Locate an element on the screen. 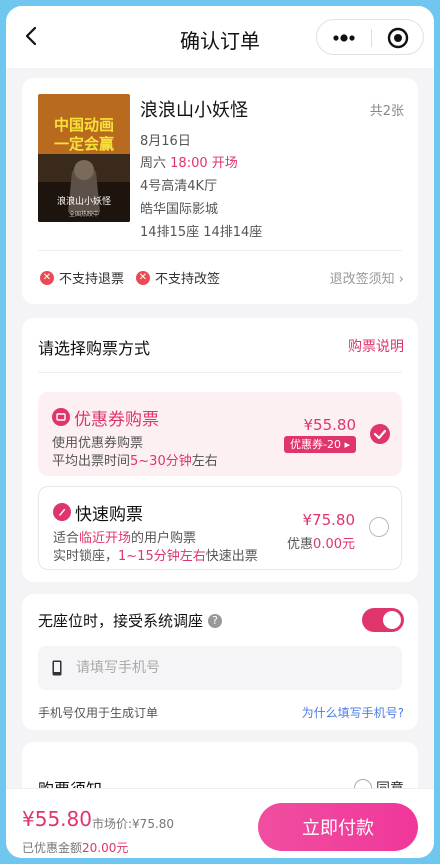 This screenshot has height=864, width=440. total-price: ¥55.80 is located at coordinates (57, 819).